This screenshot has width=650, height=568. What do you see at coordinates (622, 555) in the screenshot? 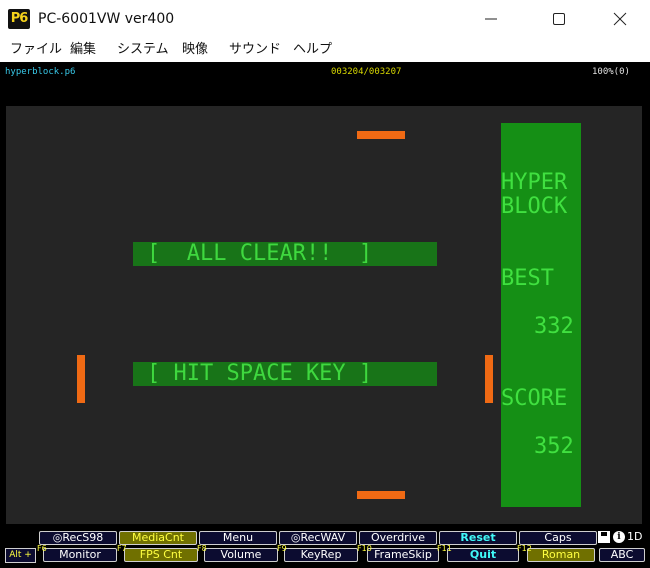
I see `fkey-abc: ABC` at bounding box center [622, 555].